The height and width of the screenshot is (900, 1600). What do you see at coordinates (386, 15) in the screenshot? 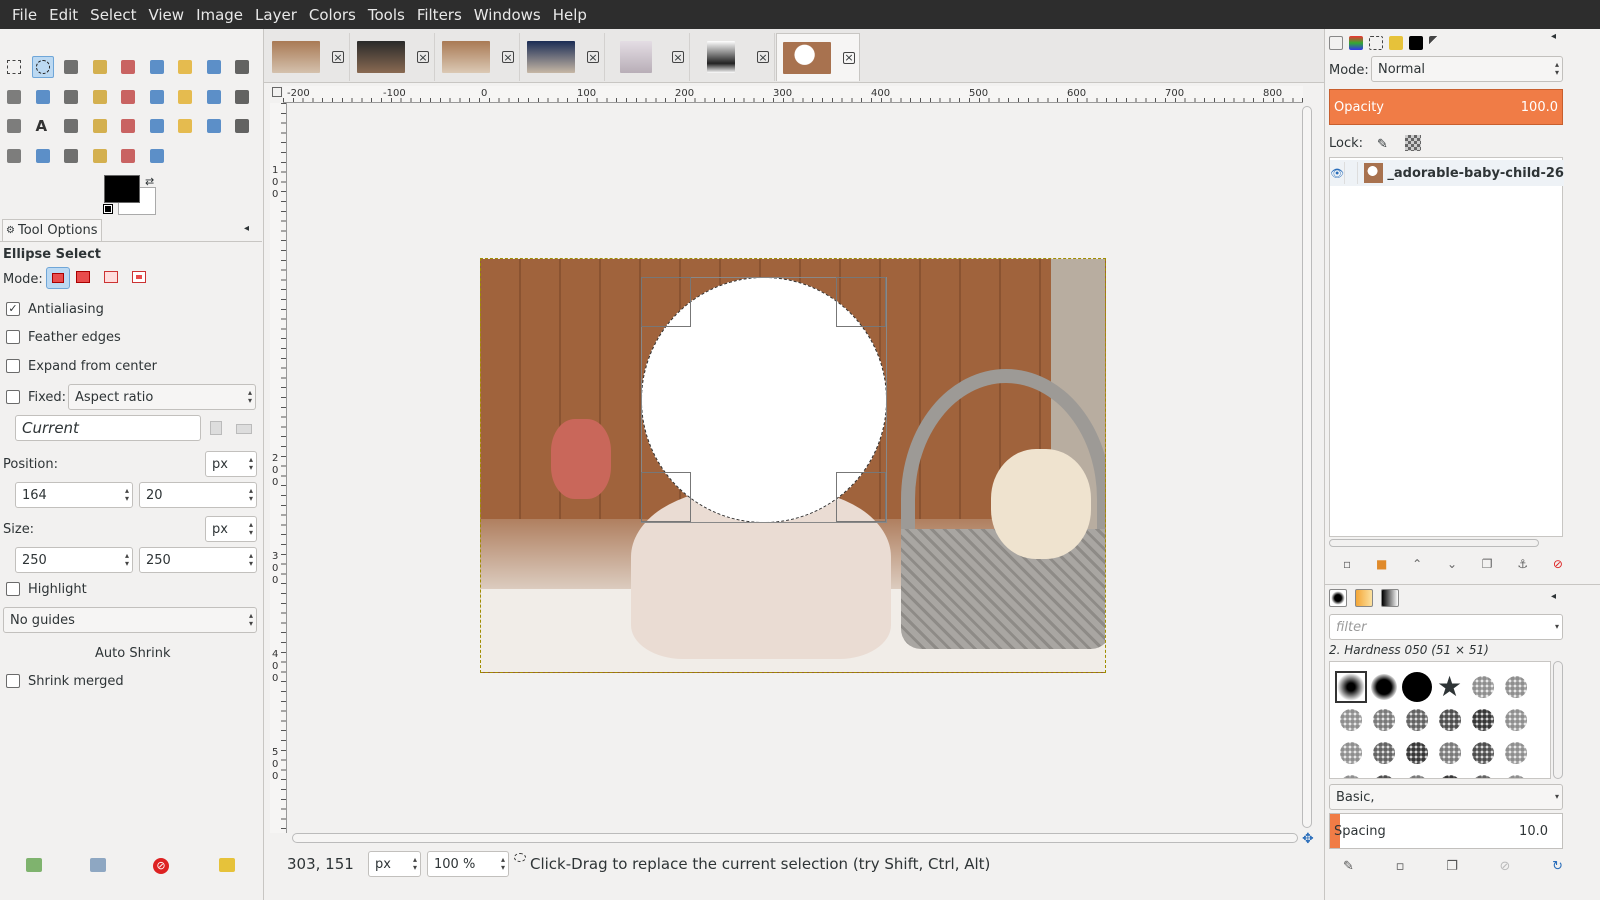
I see `menu-tools: Tools` at bounding box center [386, 15].